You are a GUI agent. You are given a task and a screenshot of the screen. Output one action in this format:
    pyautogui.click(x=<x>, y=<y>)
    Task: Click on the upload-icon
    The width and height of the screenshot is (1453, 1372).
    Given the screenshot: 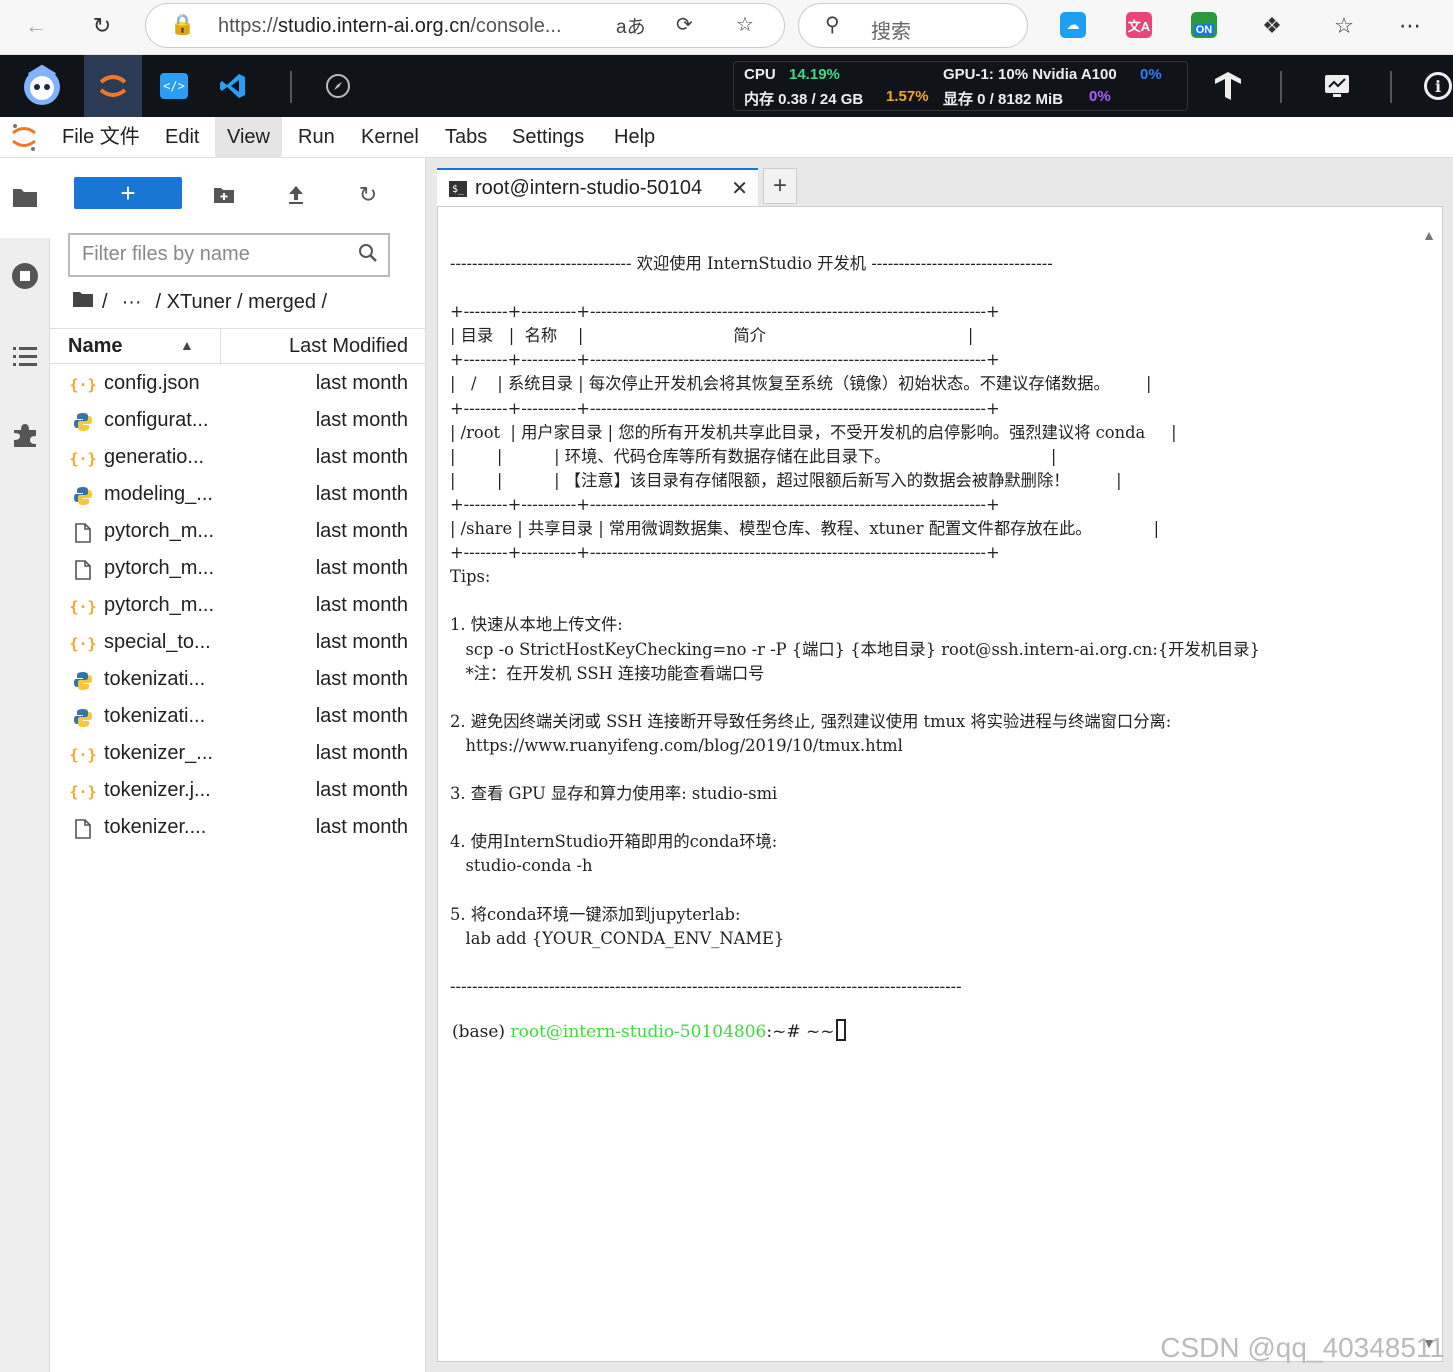 What is the action you would take?
    pyautogui.click(x=296, y=195)
    